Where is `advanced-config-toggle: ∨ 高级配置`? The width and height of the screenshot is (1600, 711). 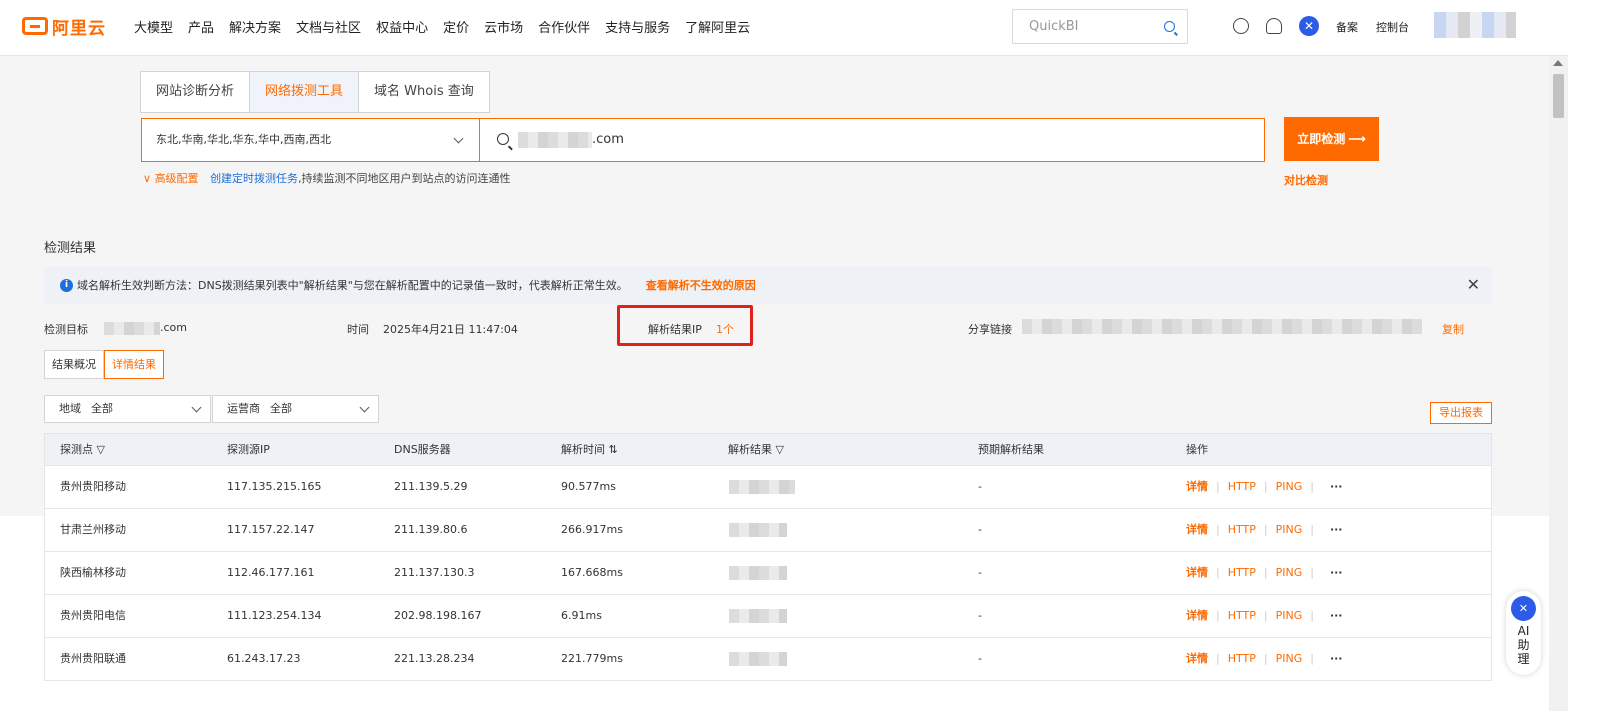 advanced-config-toggle: ∨ 高级配置 is located at coordinates (171, 178).